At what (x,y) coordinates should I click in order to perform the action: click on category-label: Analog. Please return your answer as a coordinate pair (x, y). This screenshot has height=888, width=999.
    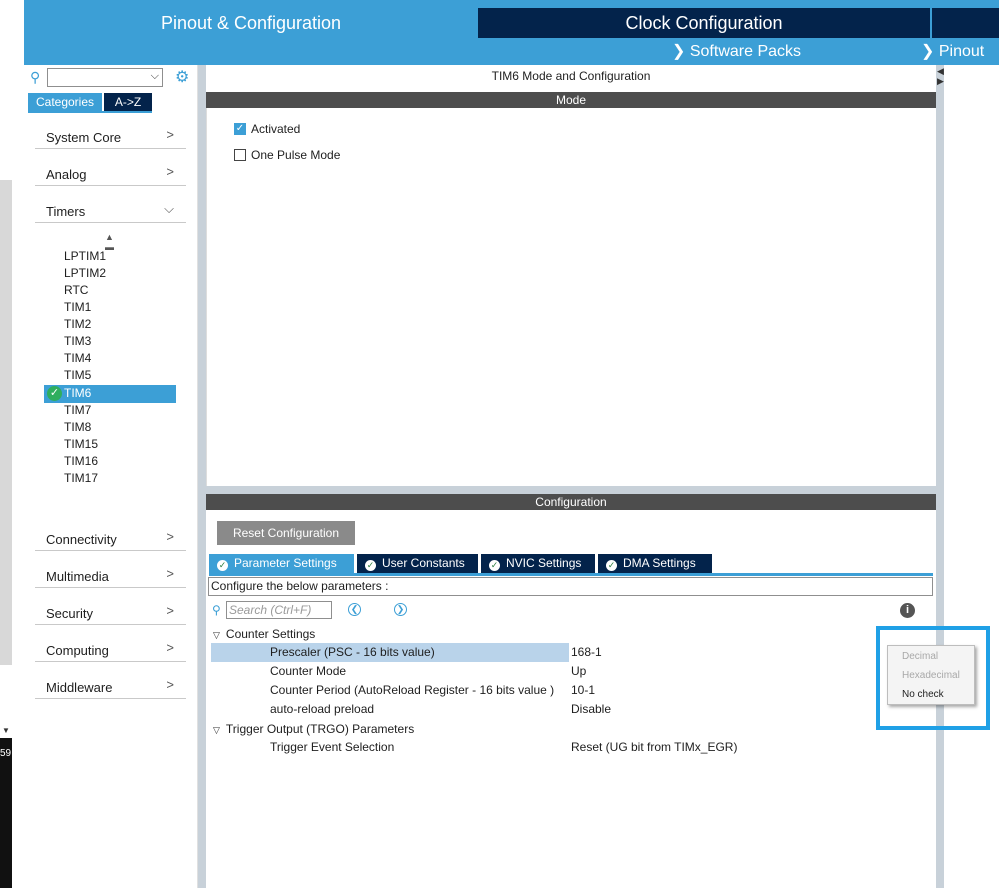
    Looking at the image, I should click on (66, 174).